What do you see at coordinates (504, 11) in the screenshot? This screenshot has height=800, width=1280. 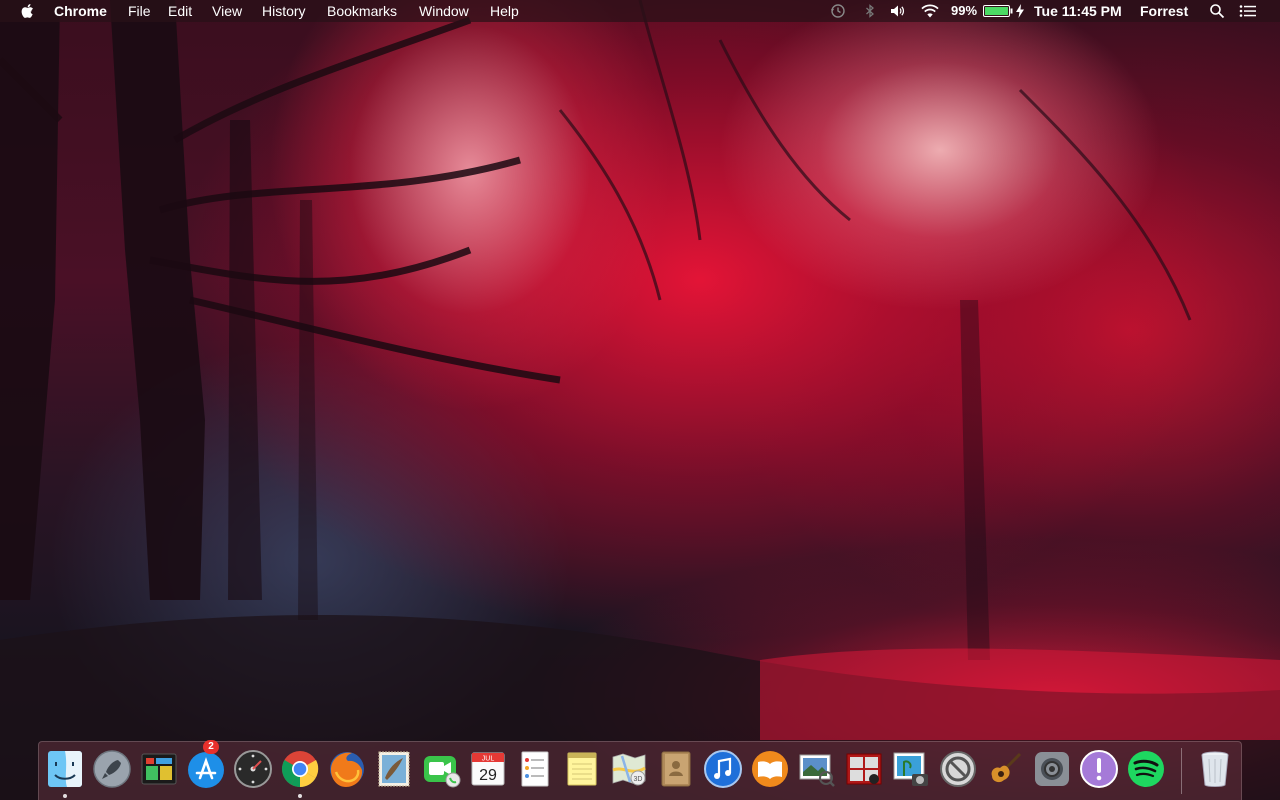 I see `menu-help: Help` at bounding box center [504, 11].